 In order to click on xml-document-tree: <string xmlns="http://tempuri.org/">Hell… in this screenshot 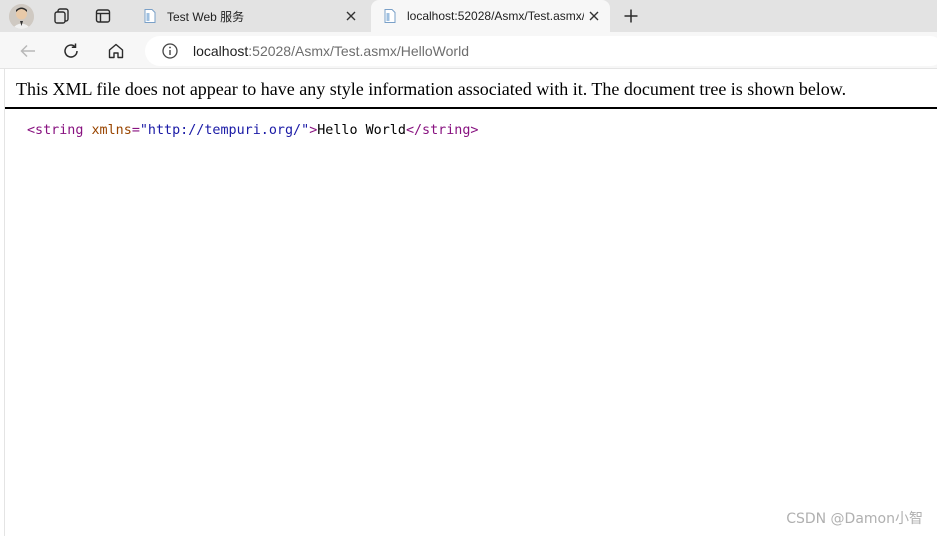, I will do `click(253, 130)`.